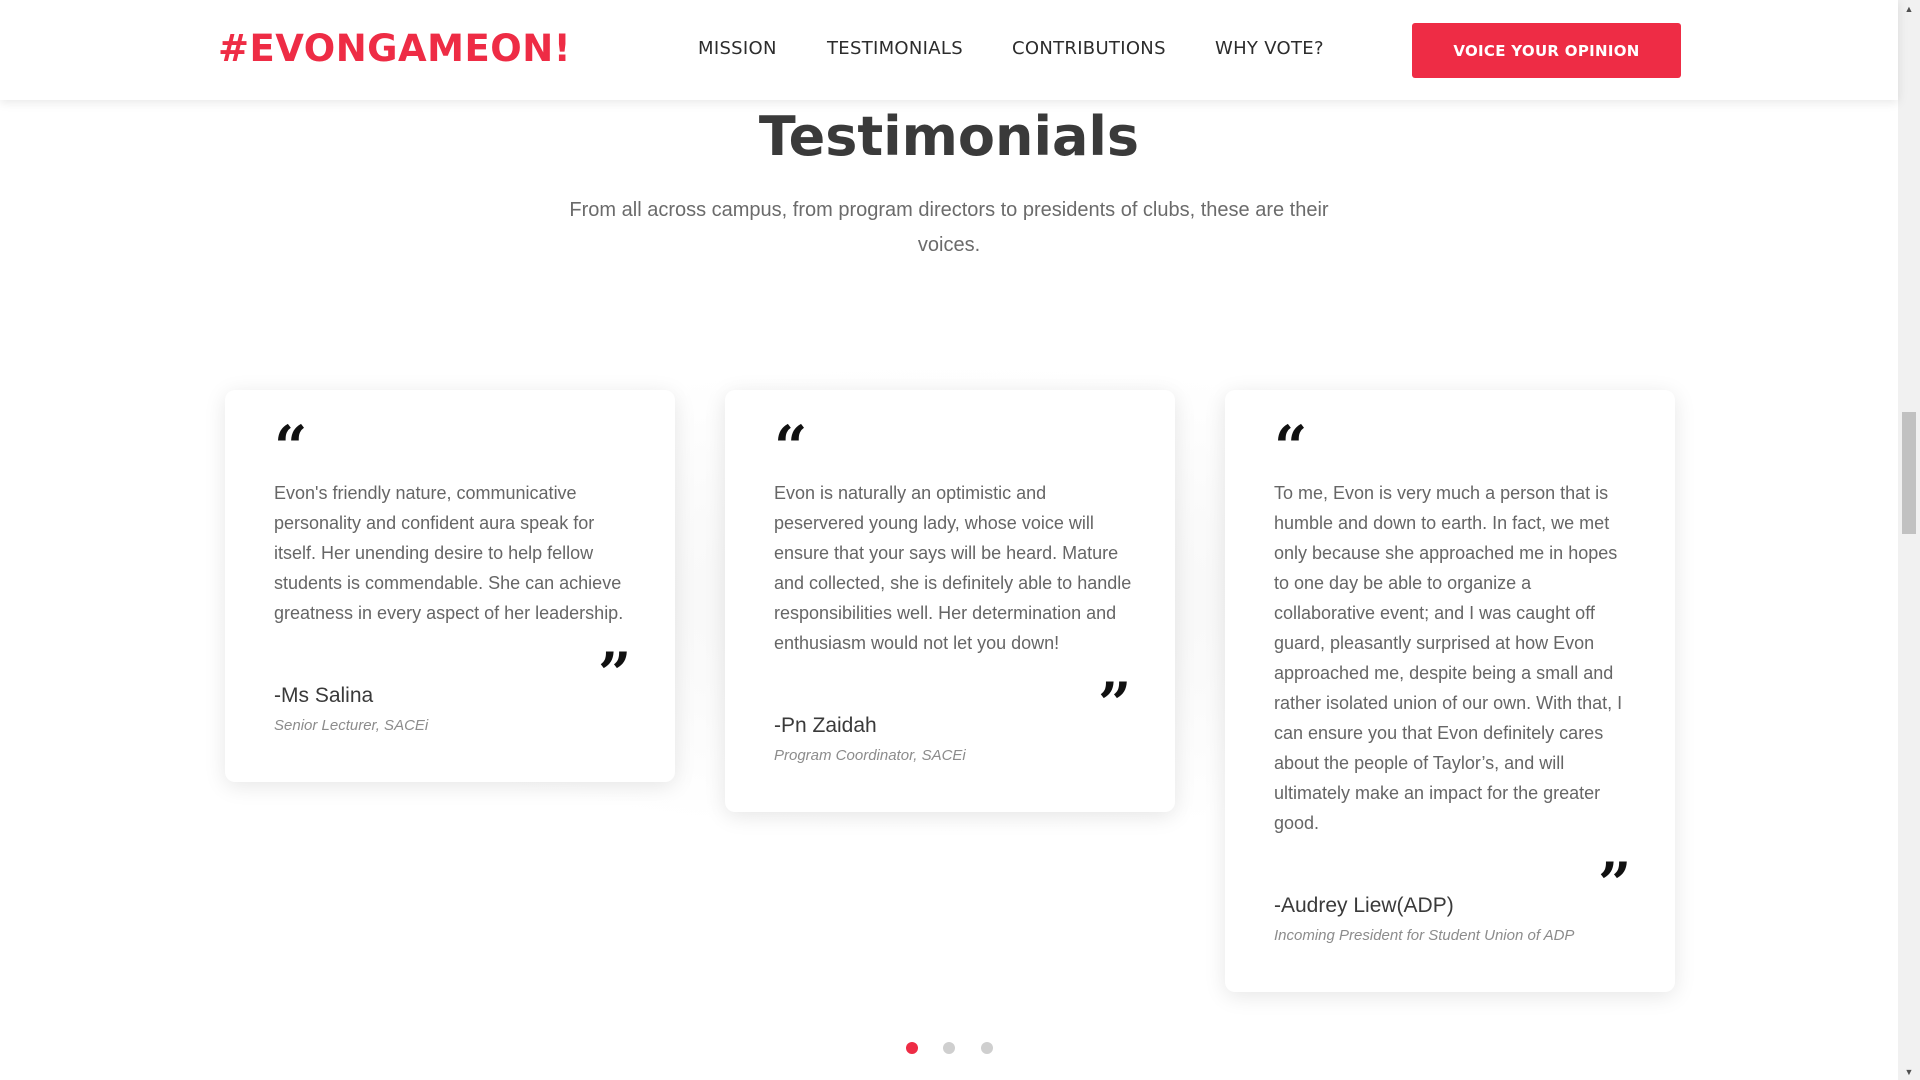  What do you see at coordinates (1089, 48) in the screenshot?
I see `nav-contributions: CONTRIBUTIONS` at bounding box center [1089, 48].